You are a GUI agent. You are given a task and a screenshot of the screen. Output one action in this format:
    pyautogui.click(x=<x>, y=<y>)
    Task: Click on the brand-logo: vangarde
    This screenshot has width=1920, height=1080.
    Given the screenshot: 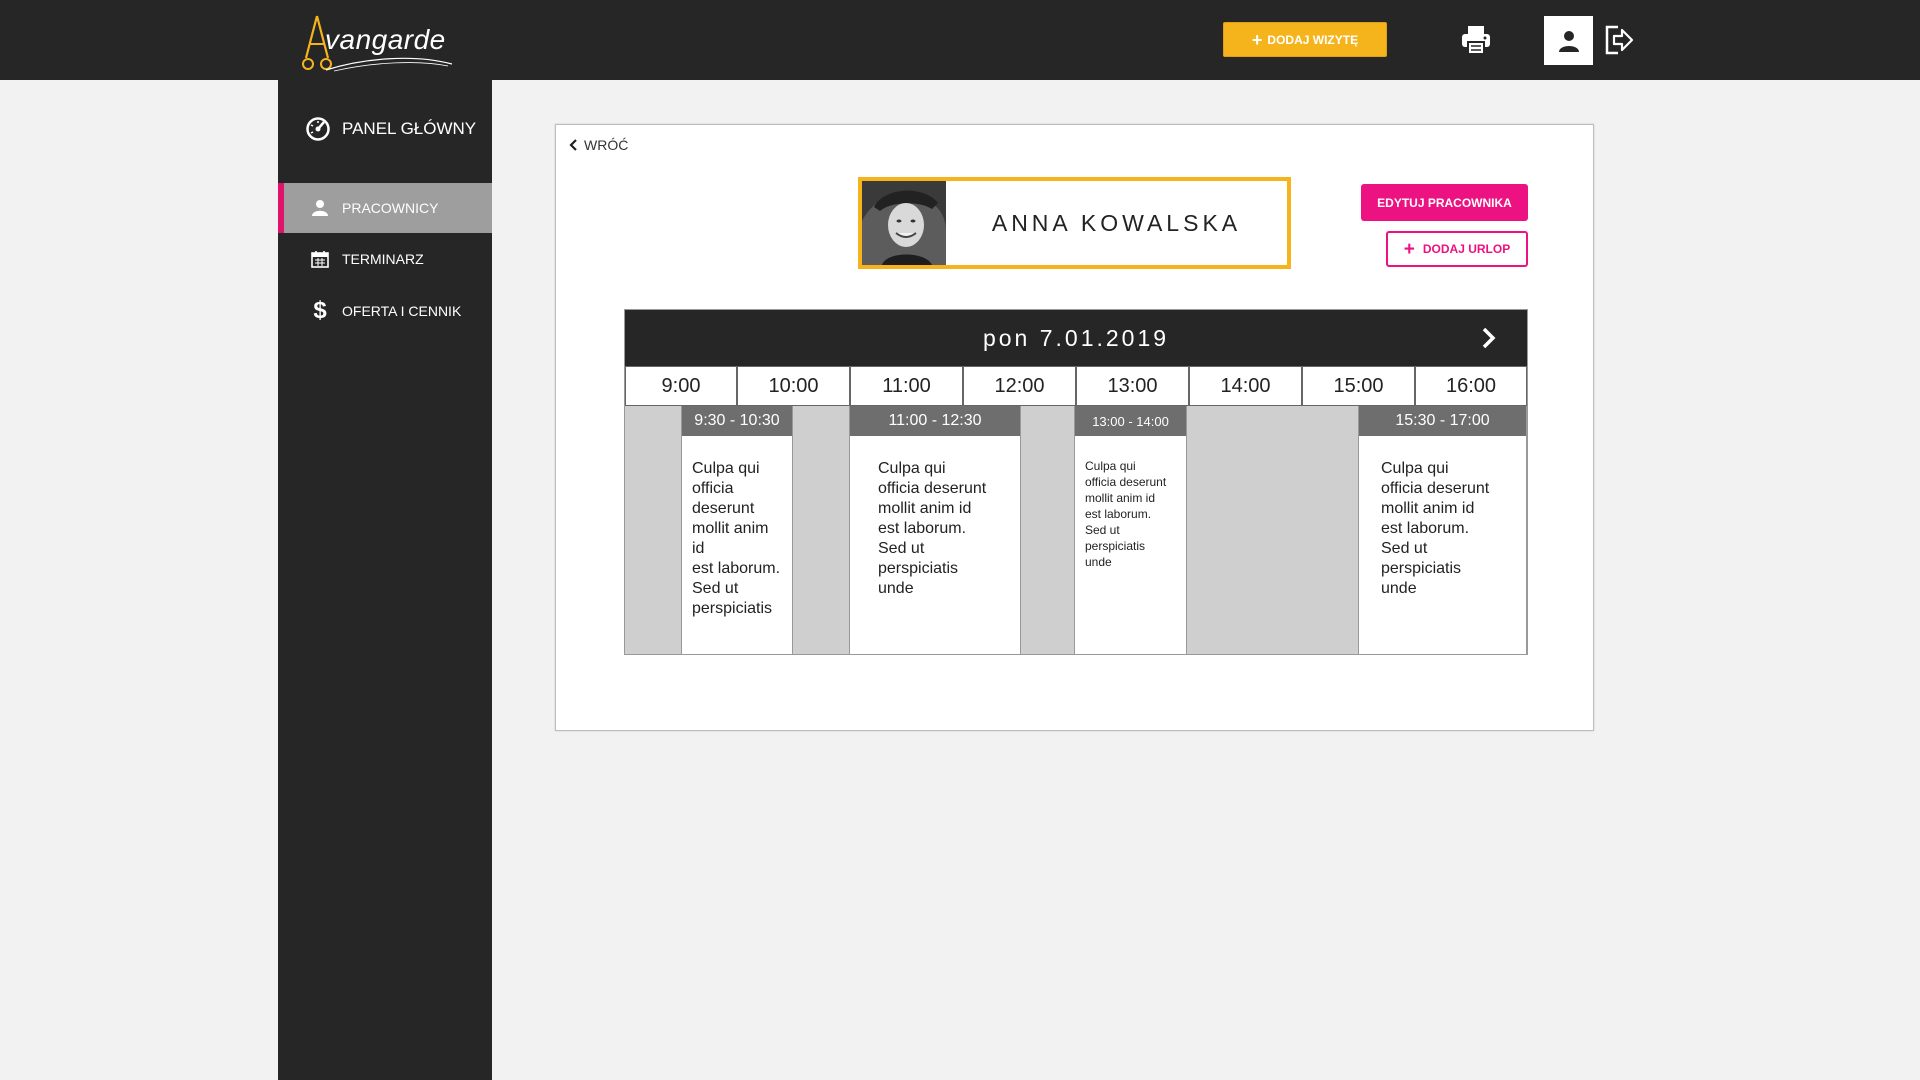 What is the action you would take?
    pyautogui.click(x=382, y=43)
    